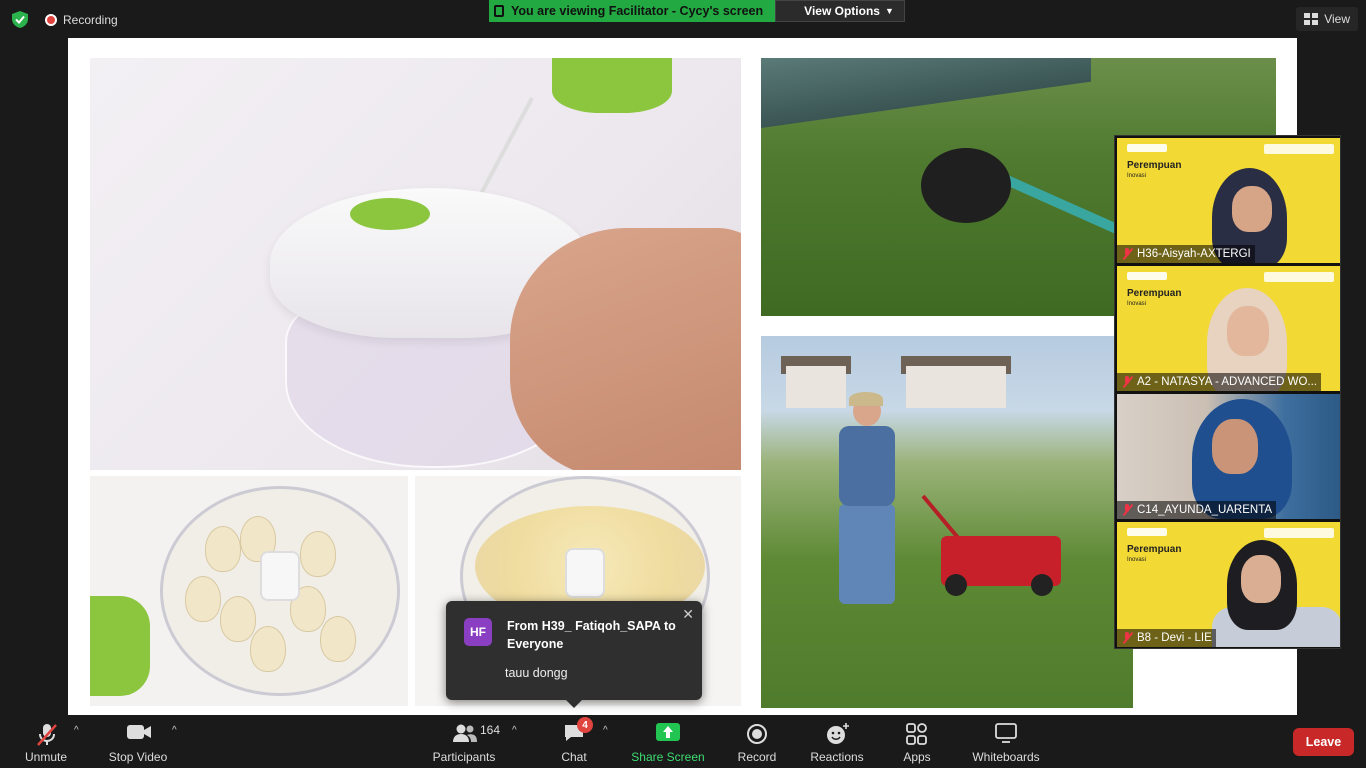 The width and height of the screenshot is (1366, 768). What do you see at coordinates (1174, 638) in the screenshot?
I see `participant-name: B8 - Devi - LIE` at bounding box center [1174, 638].